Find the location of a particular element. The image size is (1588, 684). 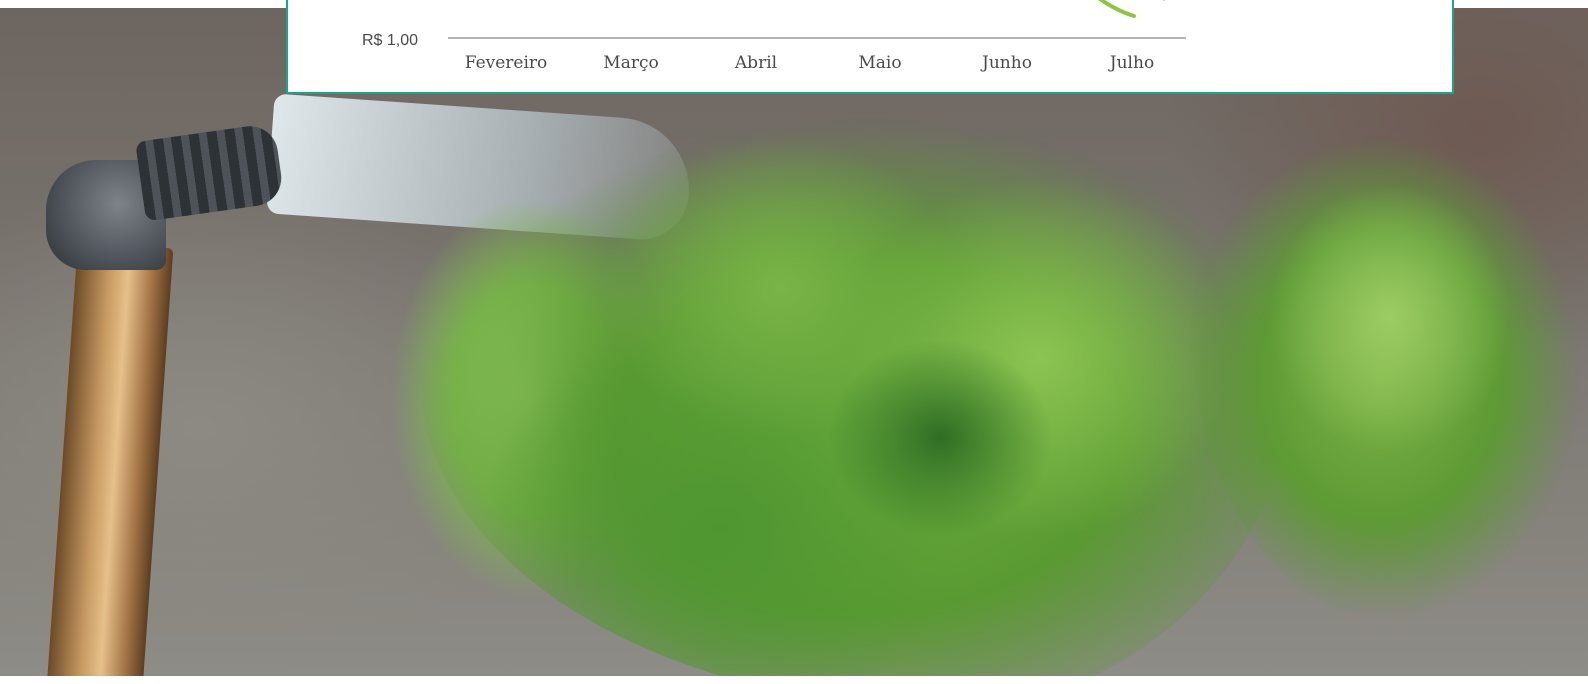

x-tick-label: Maio is located at coordinates (880, 63).